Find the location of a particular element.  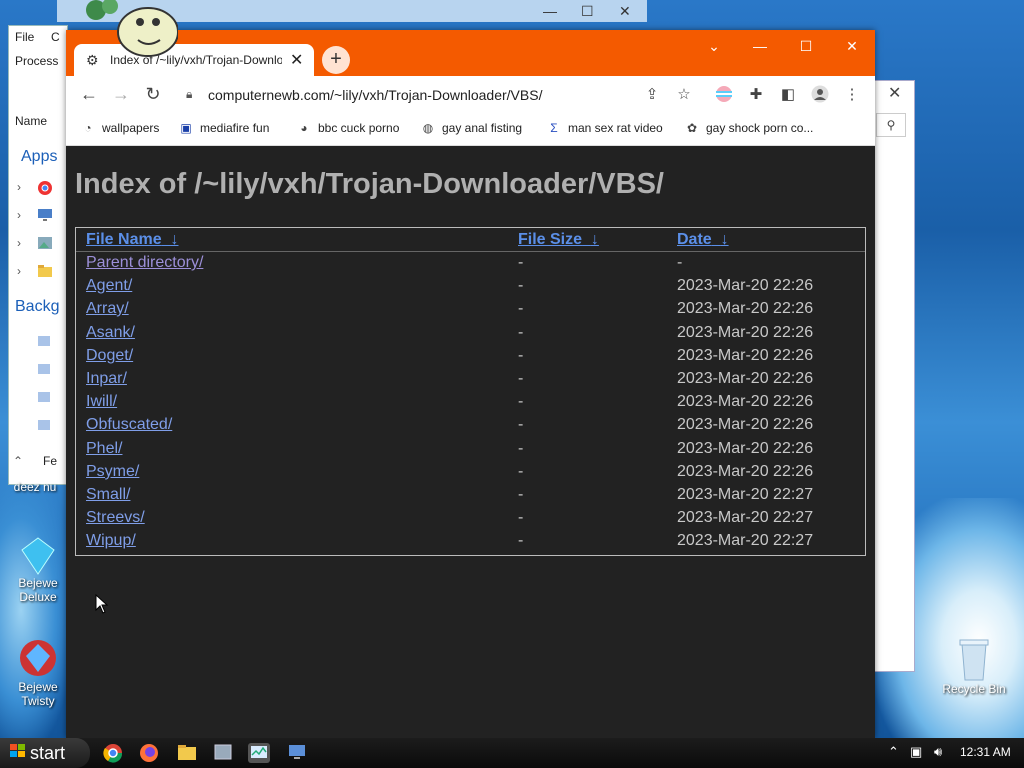

file-row-date: - is located at coordinates (680, 262).